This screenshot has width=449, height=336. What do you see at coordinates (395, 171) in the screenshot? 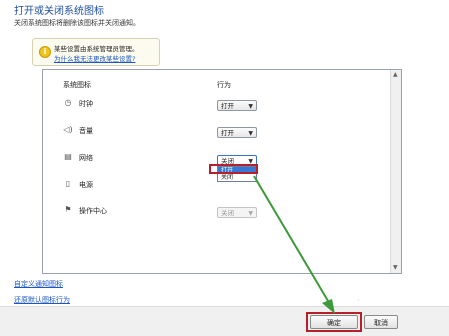
I see `list-scrollbar: ▲ ▼` at bounding box center [395, 171].